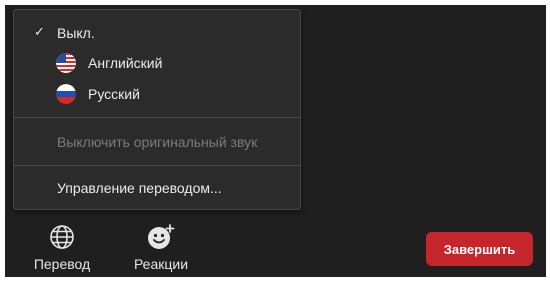  Describe the element at coordinates (62, 237) in the screenshot. I see `globe-icon` at that location.